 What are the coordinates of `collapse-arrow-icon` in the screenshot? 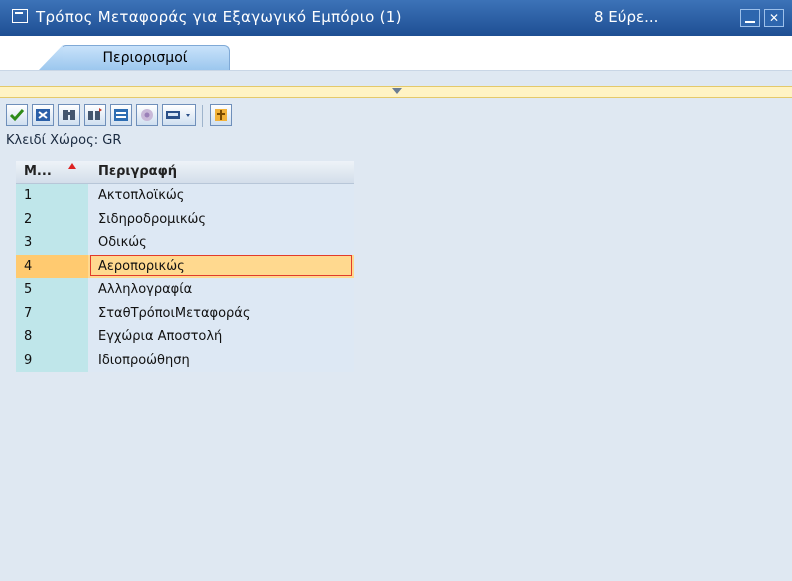 It's located at (397, 91).